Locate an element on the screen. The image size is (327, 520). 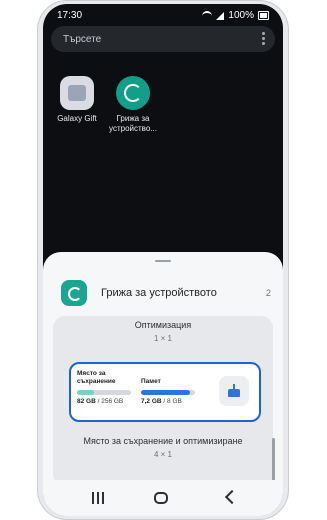
storage-total: / 256 GB is located at coordinates (110, 401).